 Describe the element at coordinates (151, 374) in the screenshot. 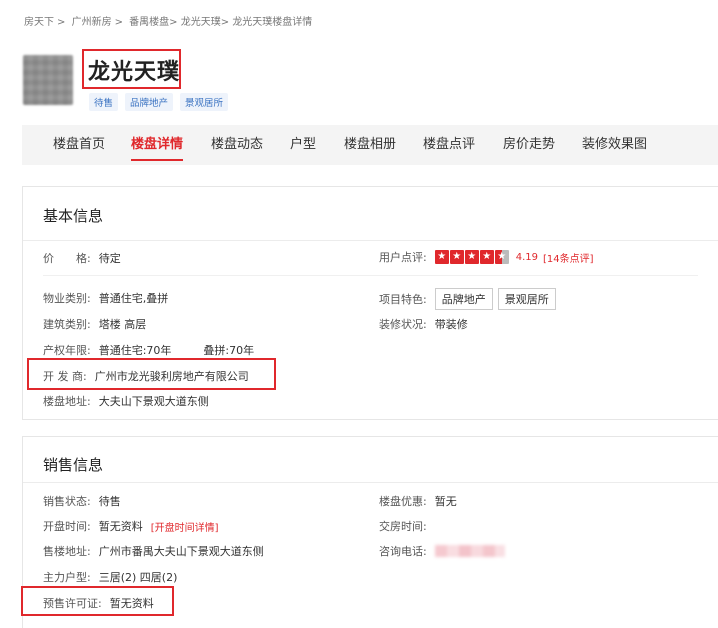

I see `developer-highlight-box` at that location.